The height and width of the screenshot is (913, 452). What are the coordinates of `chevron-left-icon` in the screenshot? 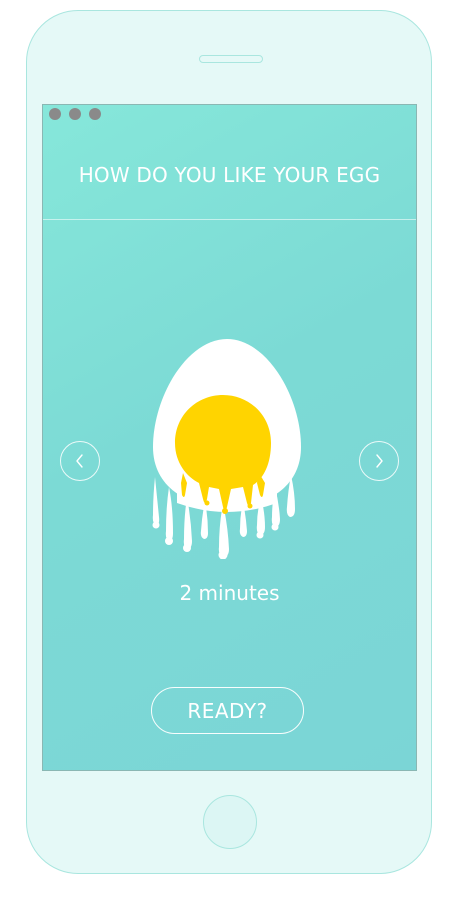 It's located at (79, 461).